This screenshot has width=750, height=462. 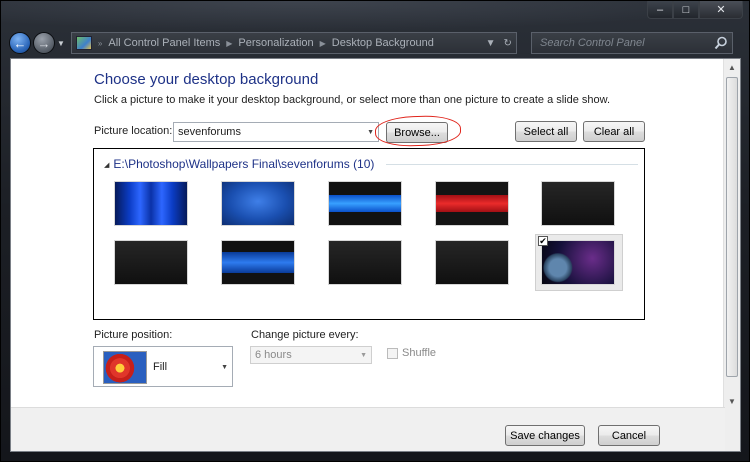 I want to click on collapse-triangle-icon: ◢, so click(x=106, y=165).